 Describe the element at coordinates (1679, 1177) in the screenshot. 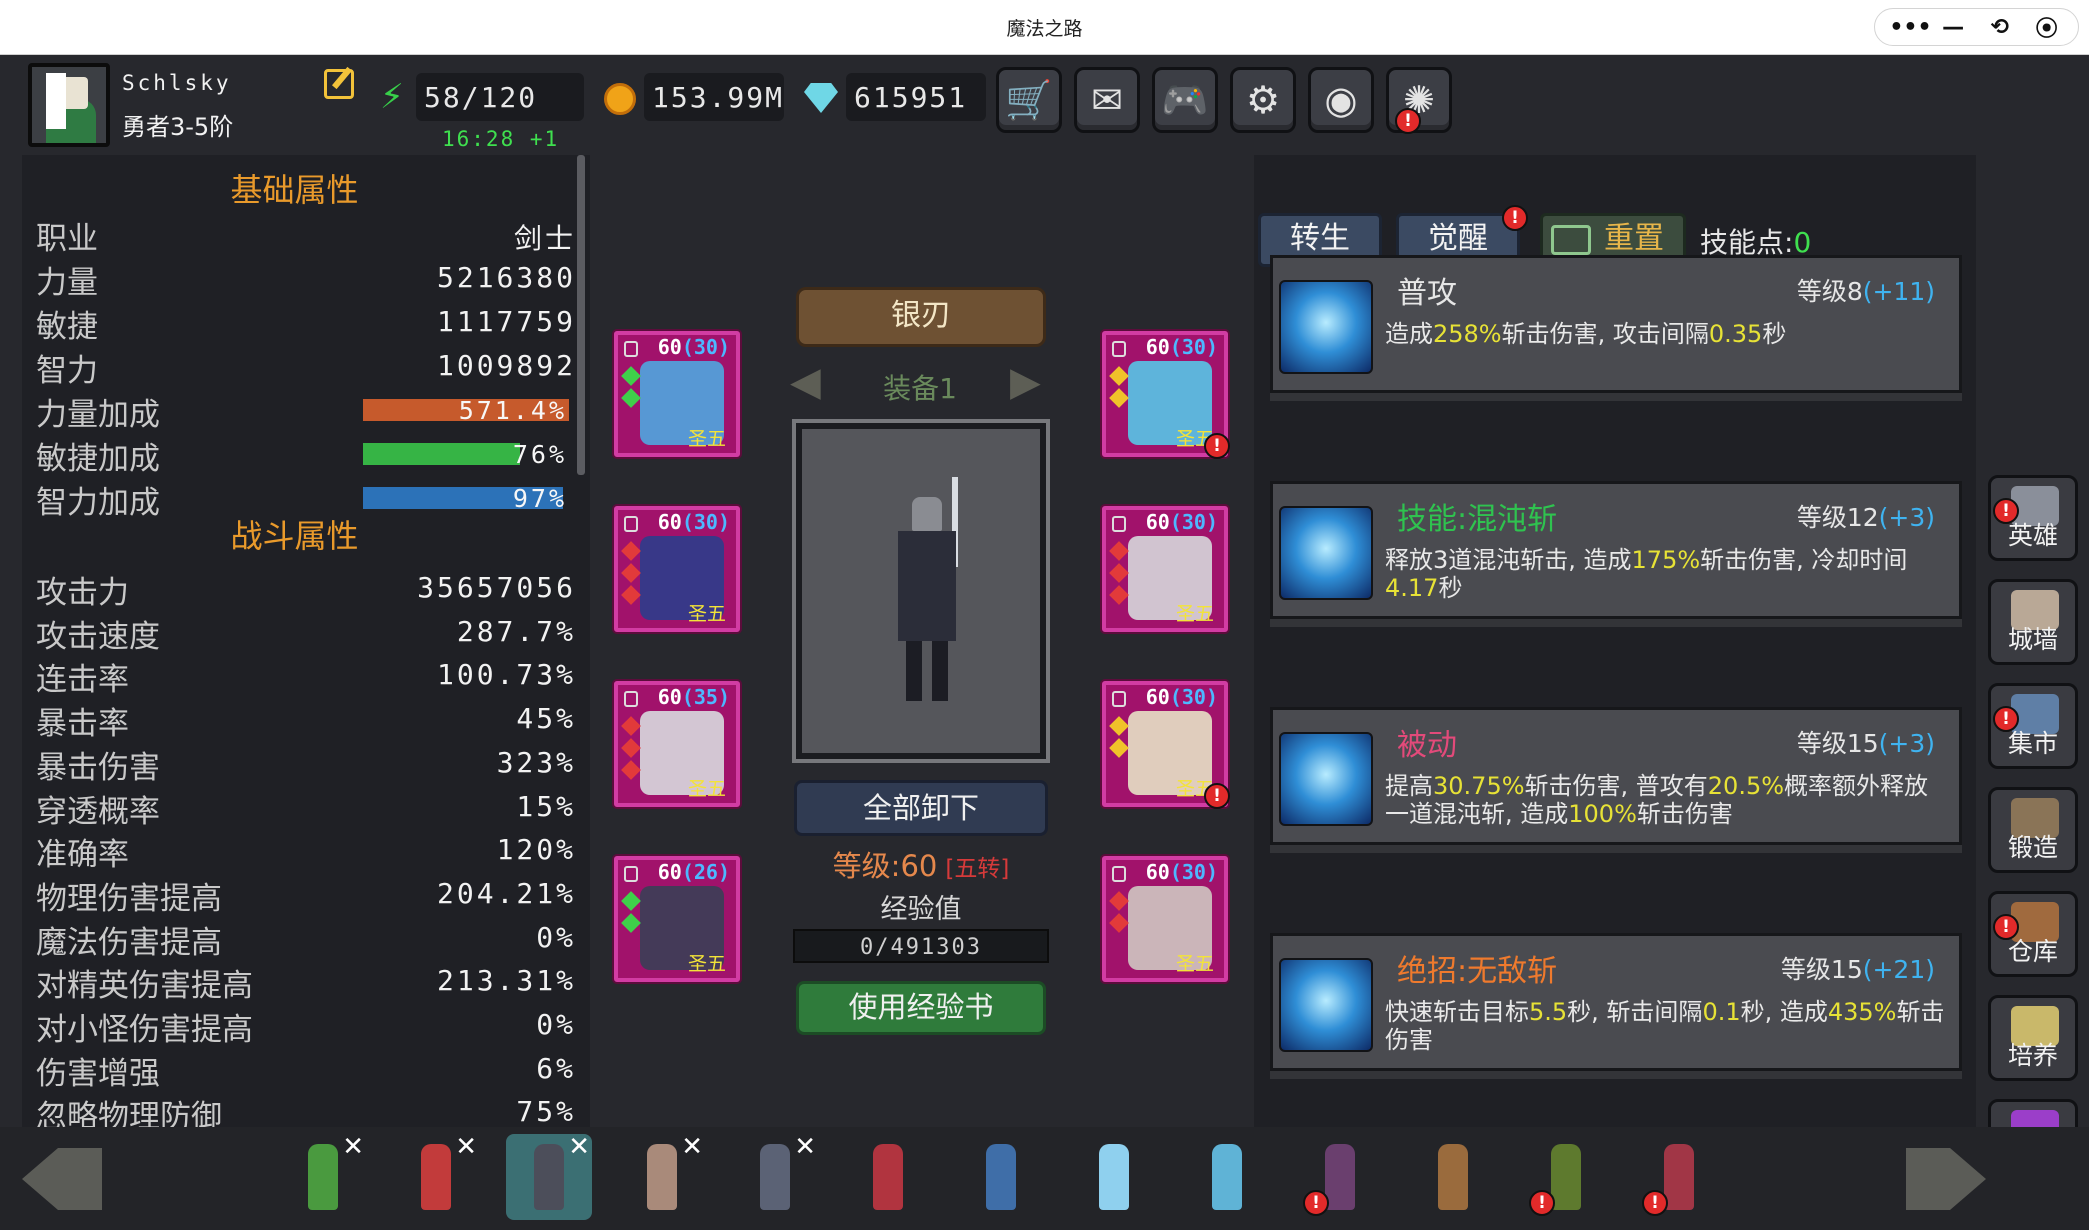

I see `hero-assassin: !` at that location.